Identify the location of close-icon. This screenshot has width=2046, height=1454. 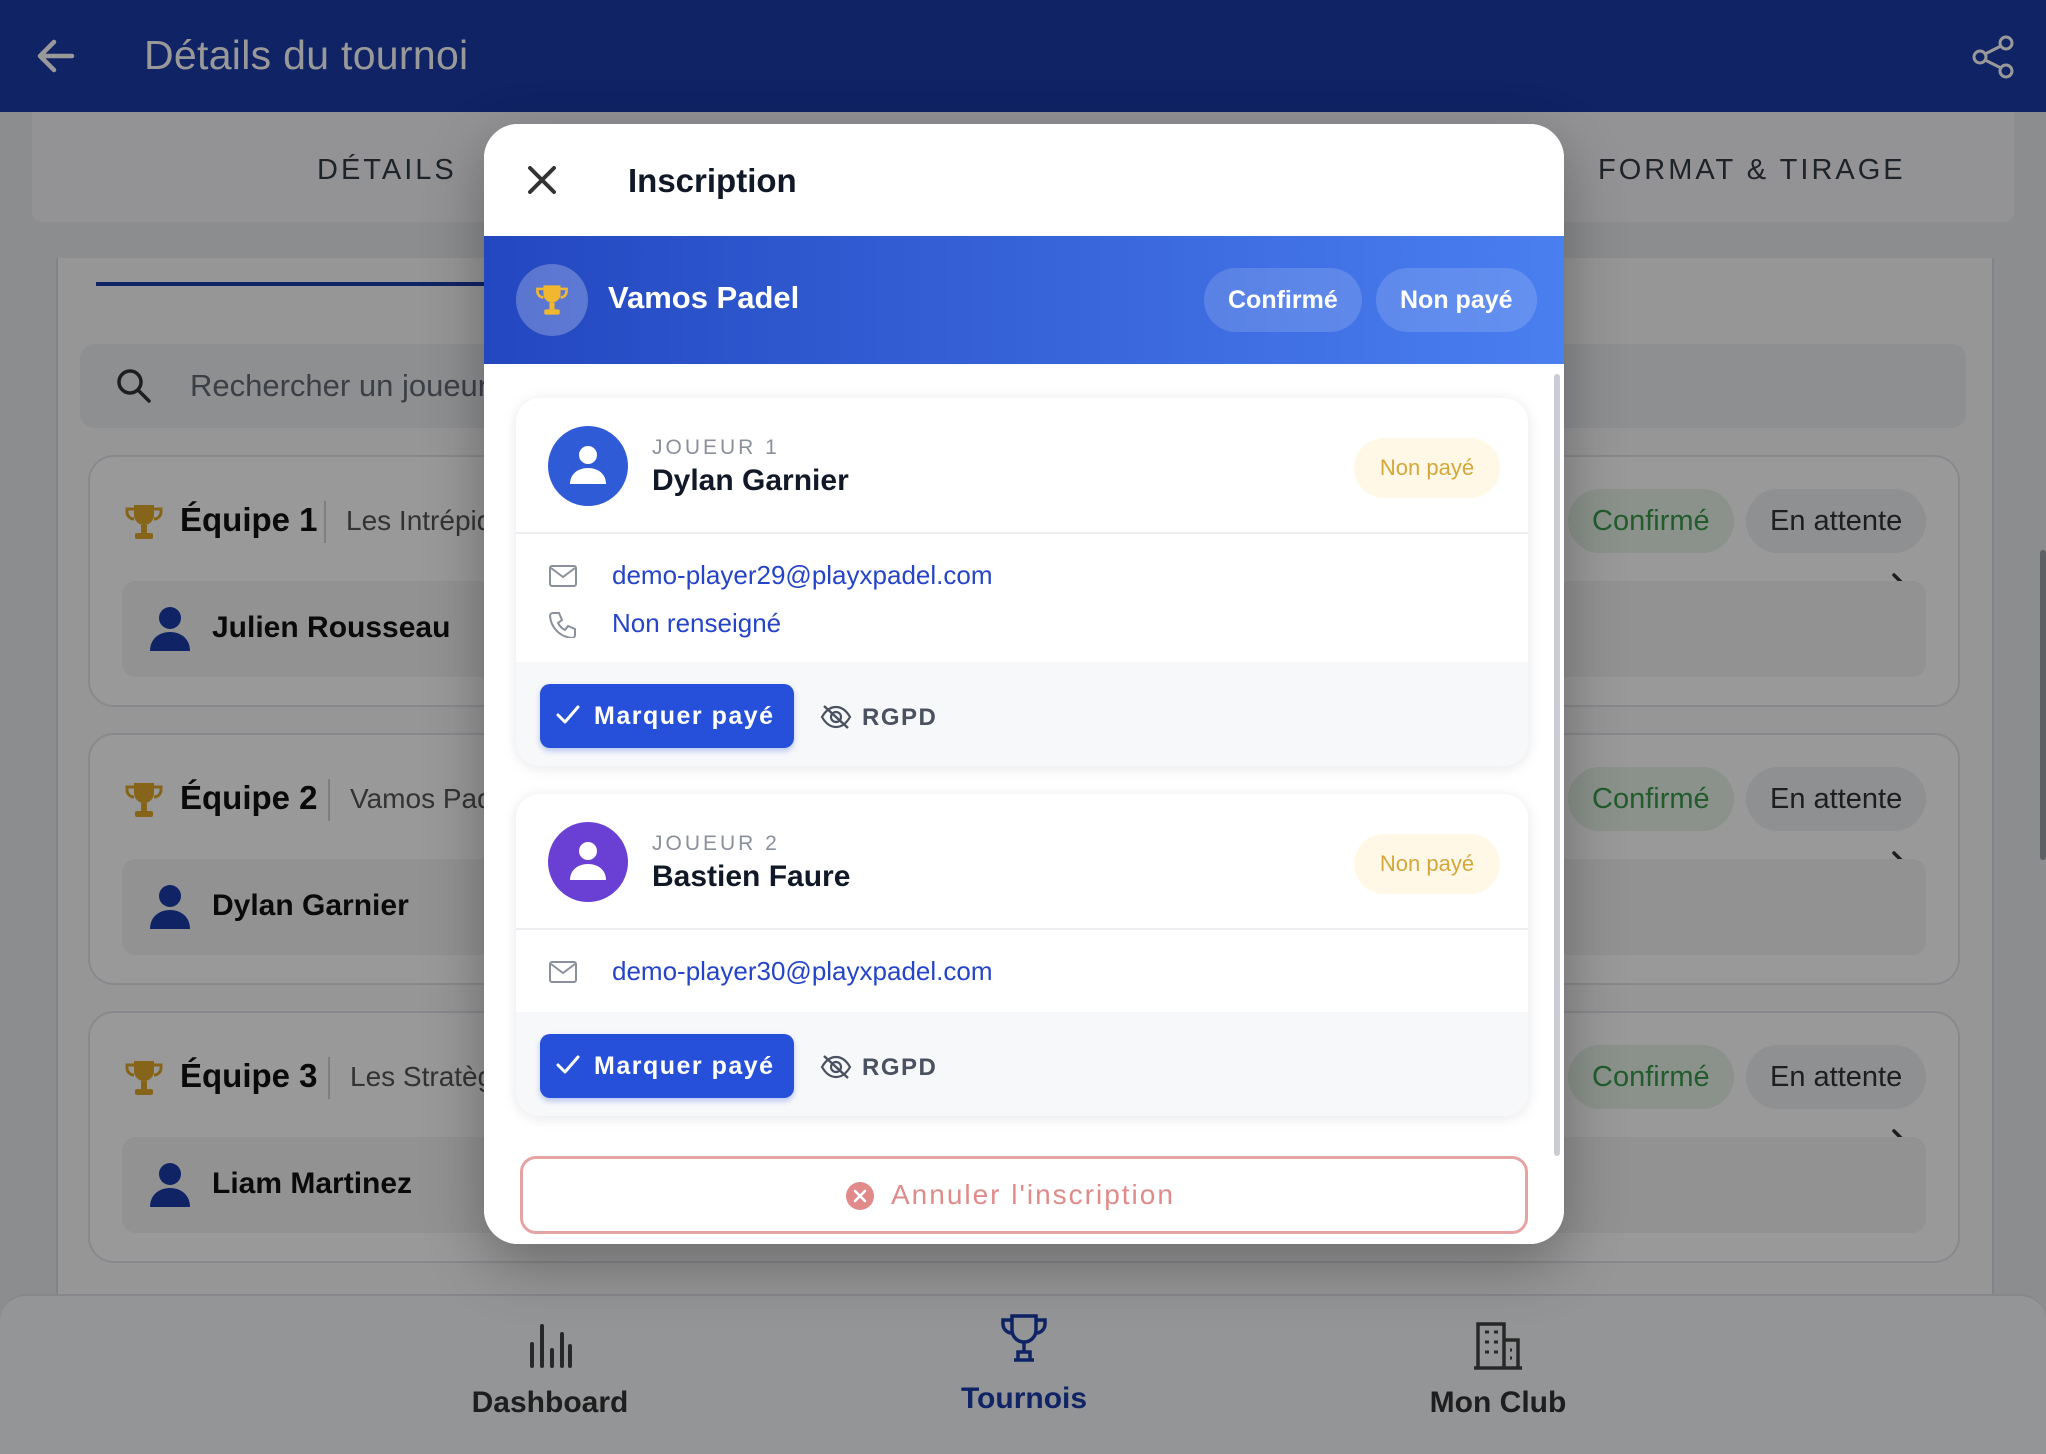
(542, 180).